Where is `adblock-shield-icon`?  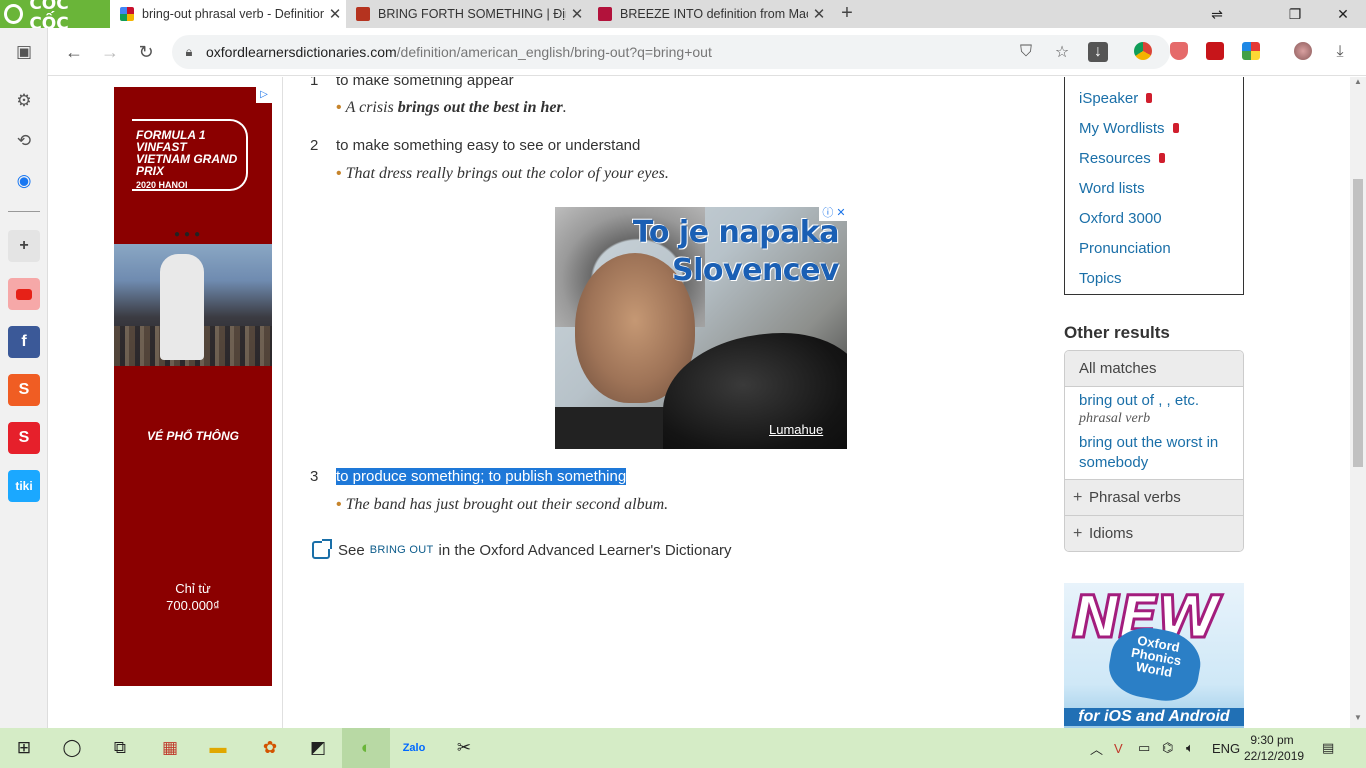
adblock-shield-icon is located at coordinates (1179, 51).